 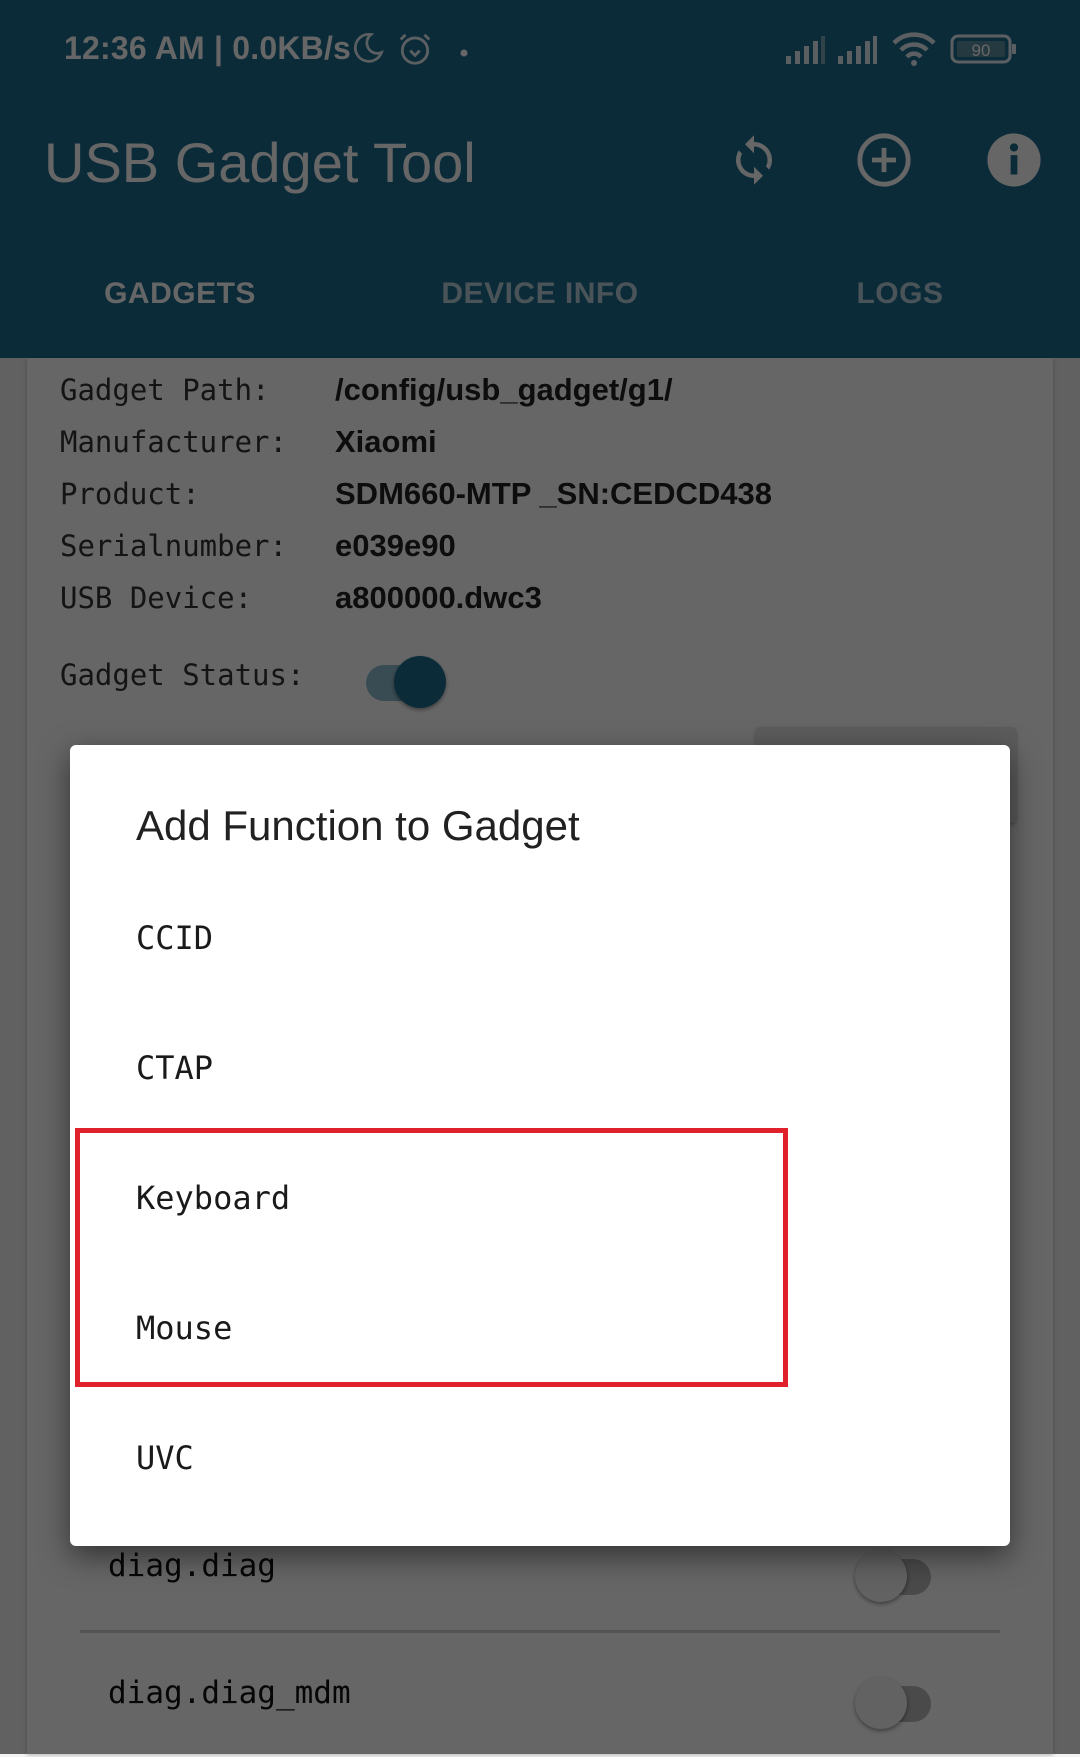 What do you see at coordinates (540, 1460) in the screenshot?
I see `dialog-item-uvc: UVC` at bounding box center [540, 1460].